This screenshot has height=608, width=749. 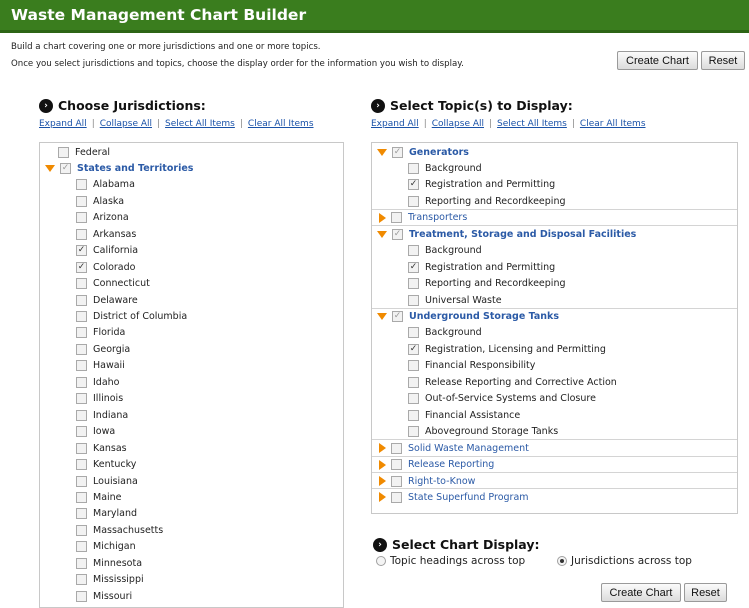 What do you see at coordinates (95, 432) in the screenshot?
I see `jurisdiction-item: Iowa` at bounding box center [95, 432].